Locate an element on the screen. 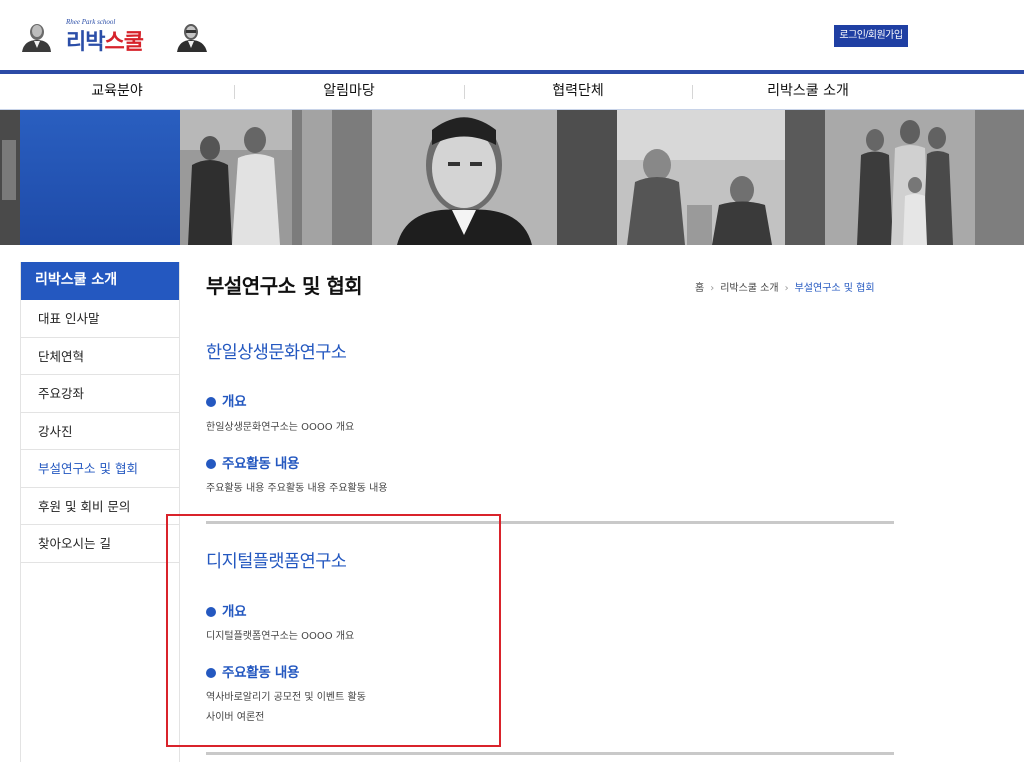  portrait-right-icon is located at coordinates (192, 38).